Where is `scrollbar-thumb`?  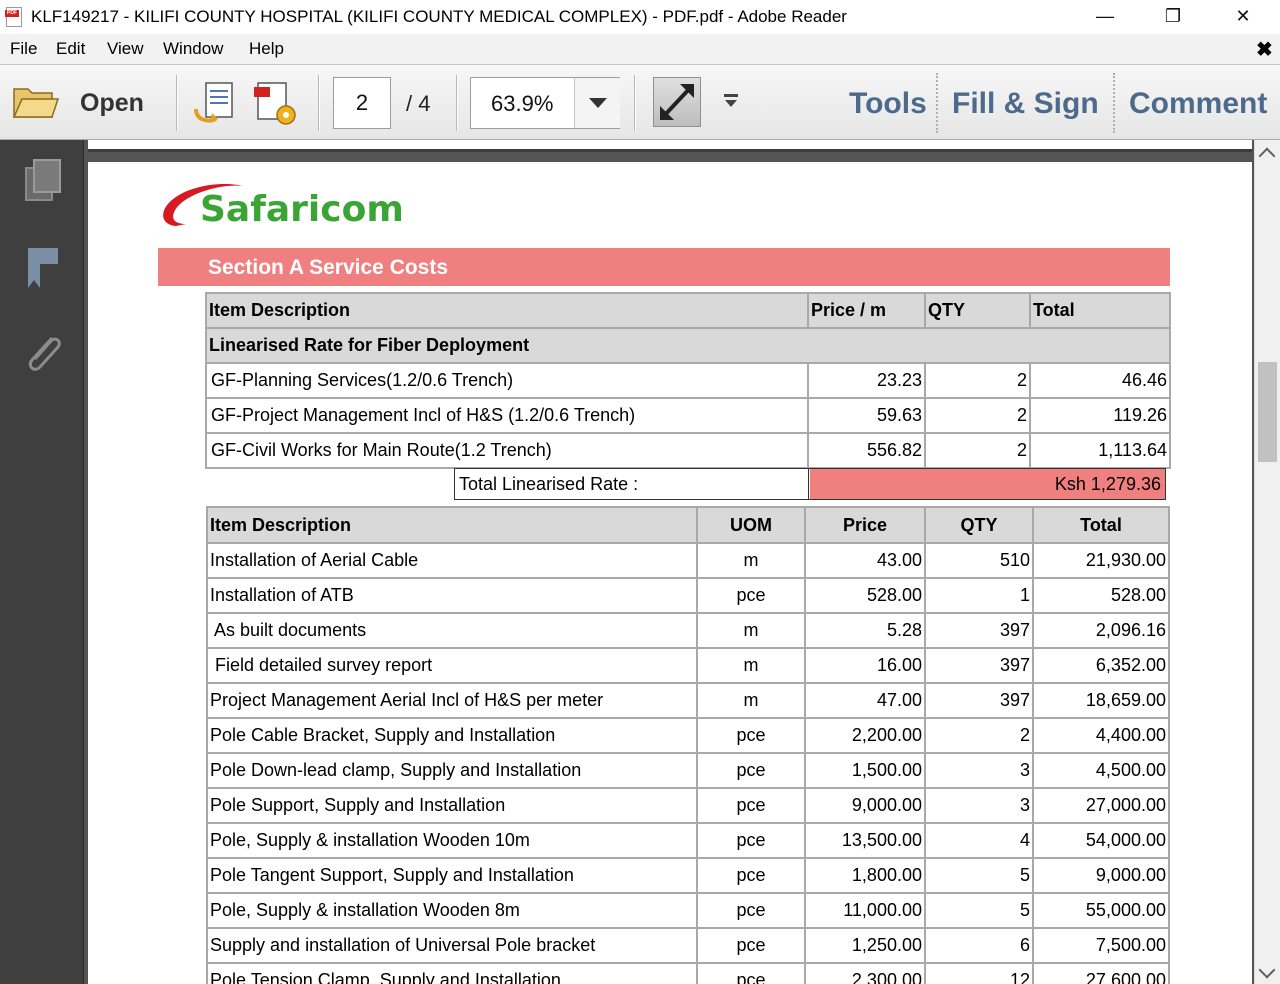
scrollbar-thumb is located at coordinates (1267, 412).